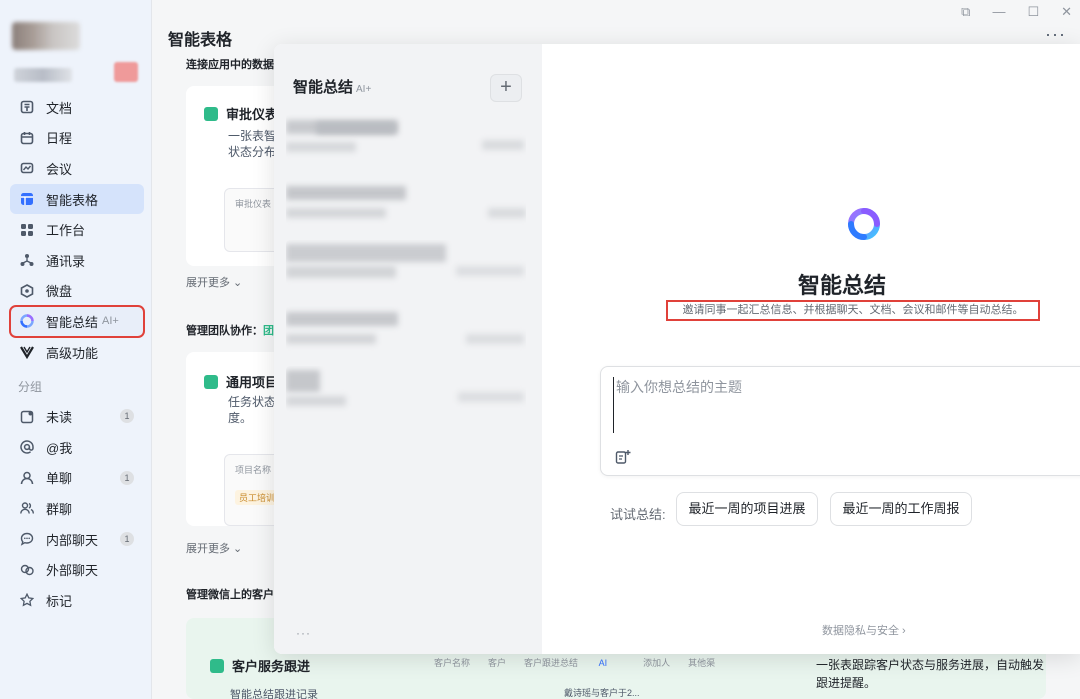  Describe the element at coordinates (27, 600) in the screenshot. I see `star-icon` at that location.